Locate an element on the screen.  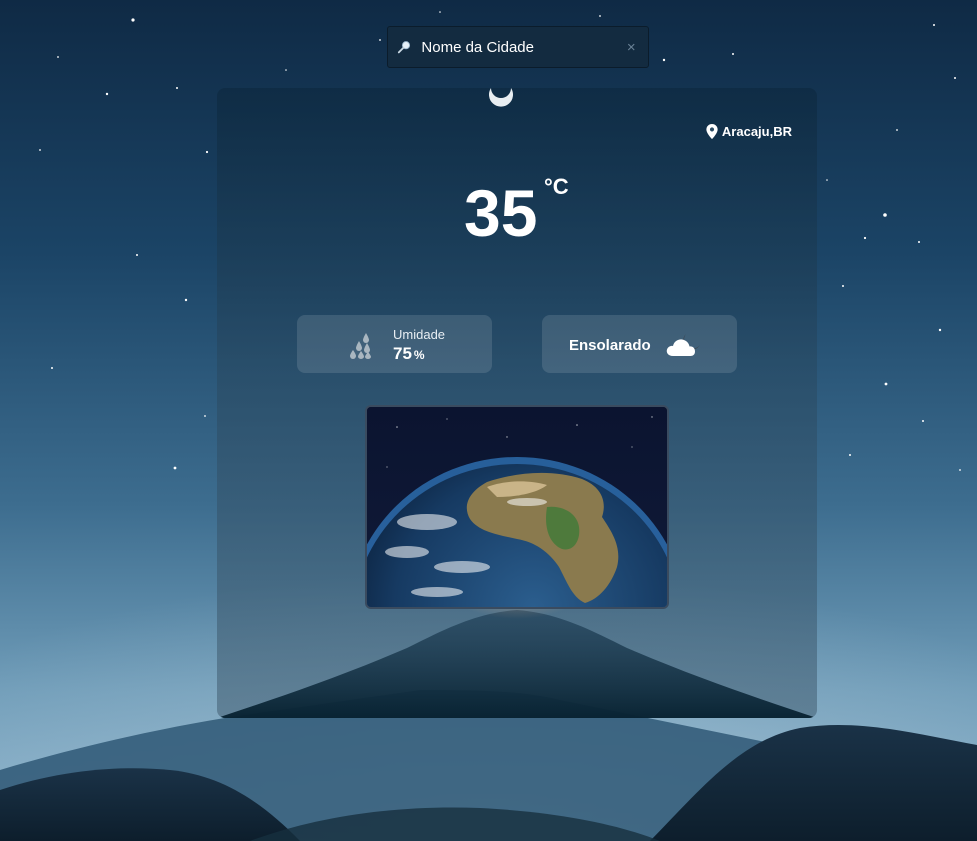
raindrops-icon is located at coordinates (360, 346).